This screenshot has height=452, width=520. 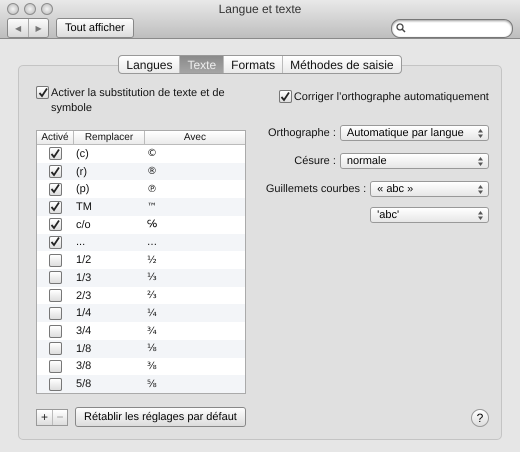 I want to click on table-cell-text: ℅, so click(x=152, y=224).